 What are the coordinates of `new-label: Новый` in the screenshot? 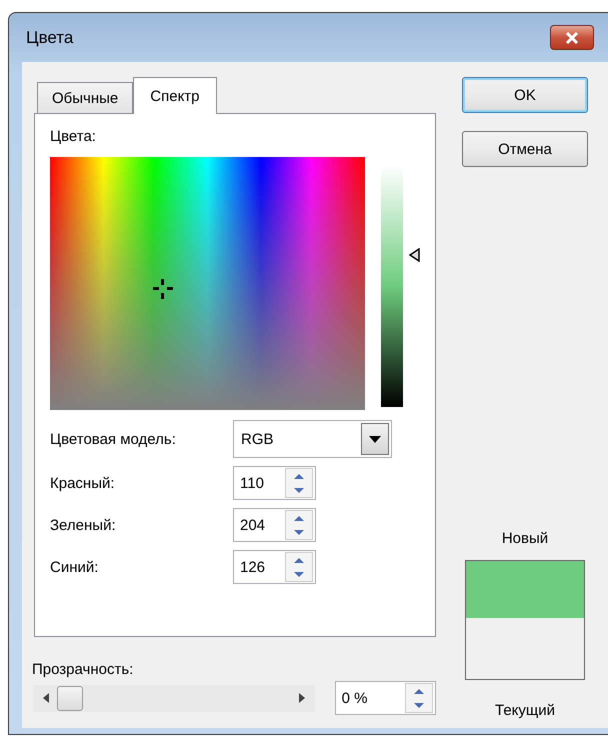 It's located at (525, 539).